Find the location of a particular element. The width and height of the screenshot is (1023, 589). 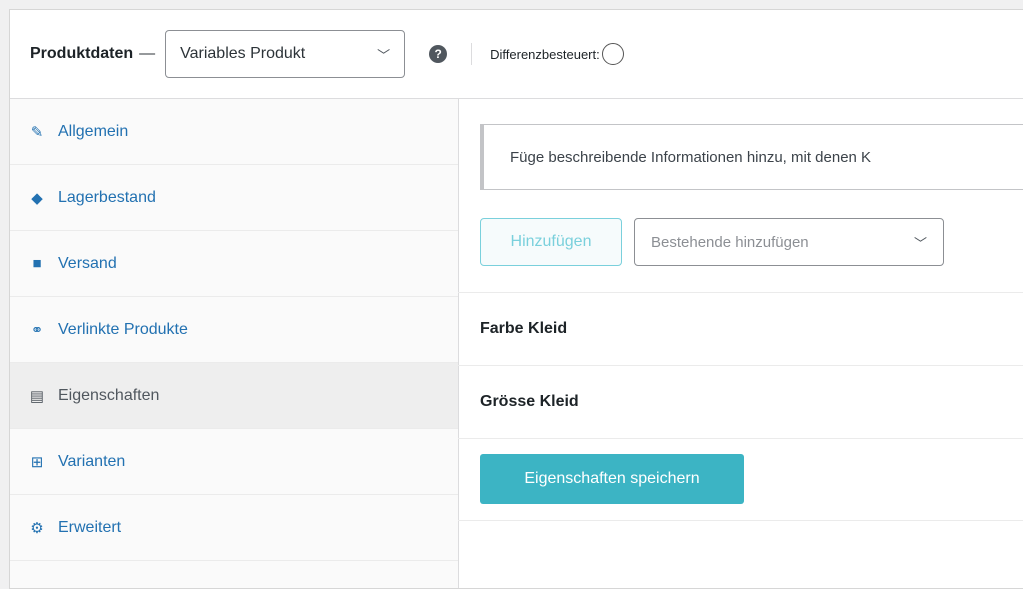

tab-label: Varianten is located at coordinates (92, 461).